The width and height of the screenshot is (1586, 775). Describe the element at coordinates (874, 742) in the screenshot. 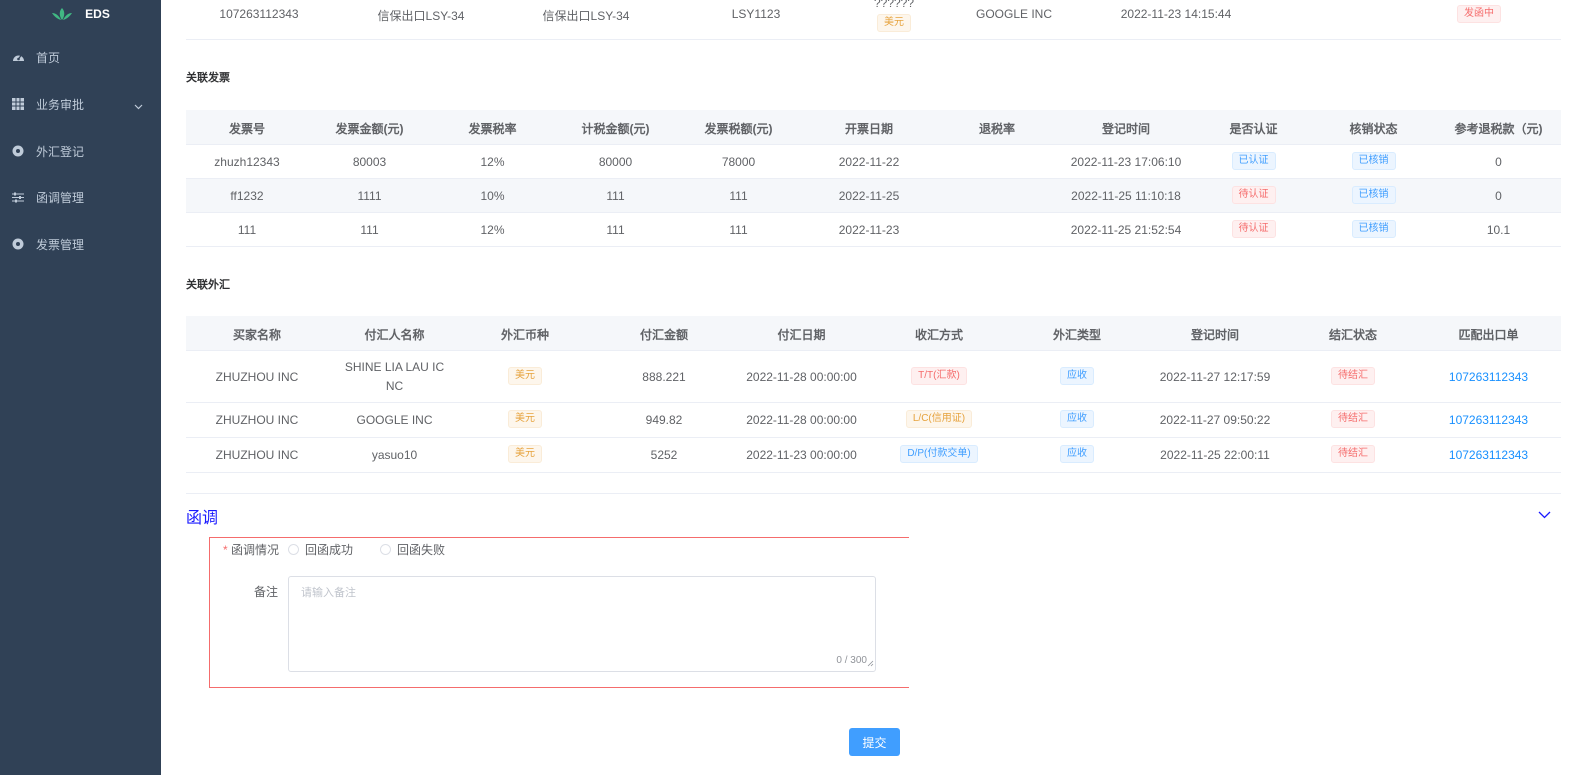

I see `submit-button: 提交` at that location.